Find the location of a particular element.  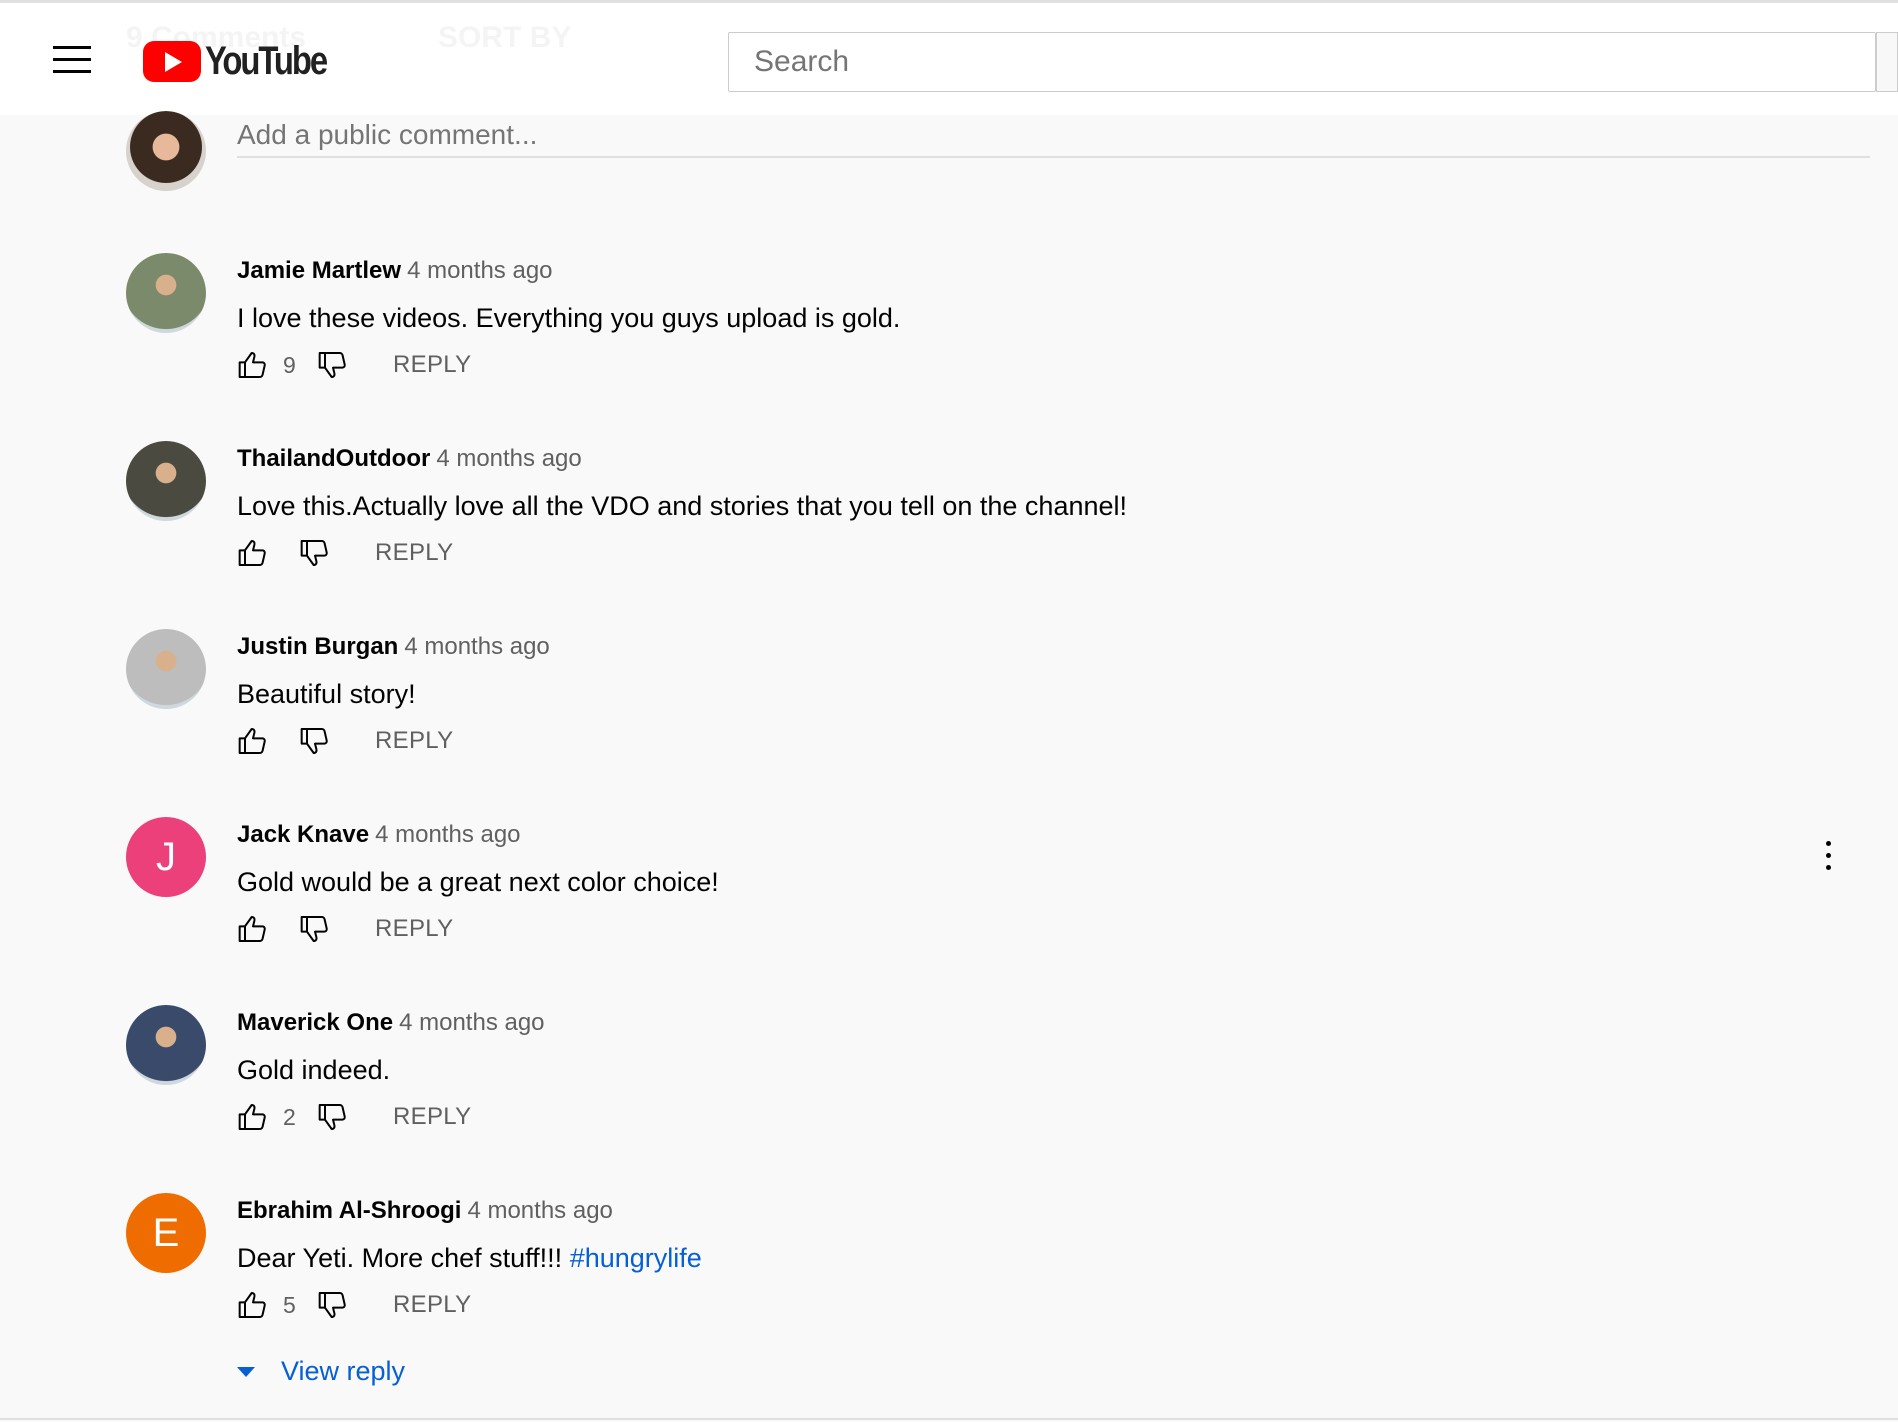

comment-text: Gold indeed. is located at coordinates (313, 1070).